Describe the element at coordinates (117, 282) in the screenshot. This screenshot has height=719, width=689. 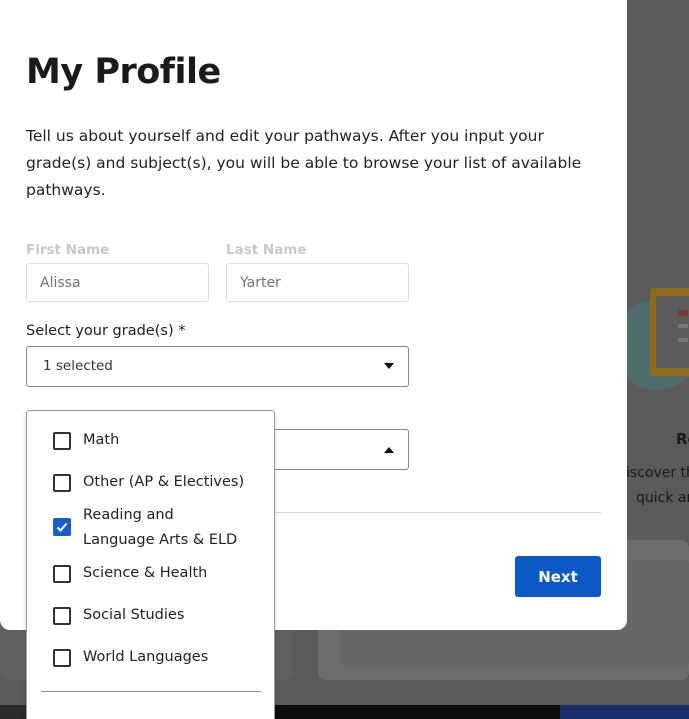
I see `first-name-input` at that location.